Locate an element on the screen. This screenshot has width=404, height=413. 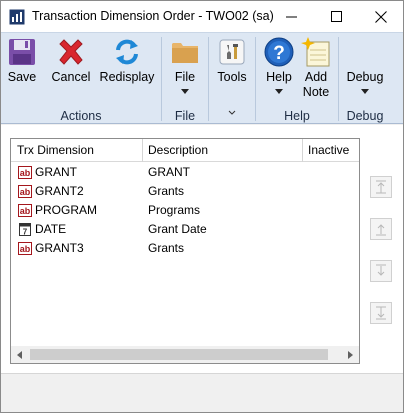
help-group: ? Help Add Note Help is located at coordinates (297, 79).